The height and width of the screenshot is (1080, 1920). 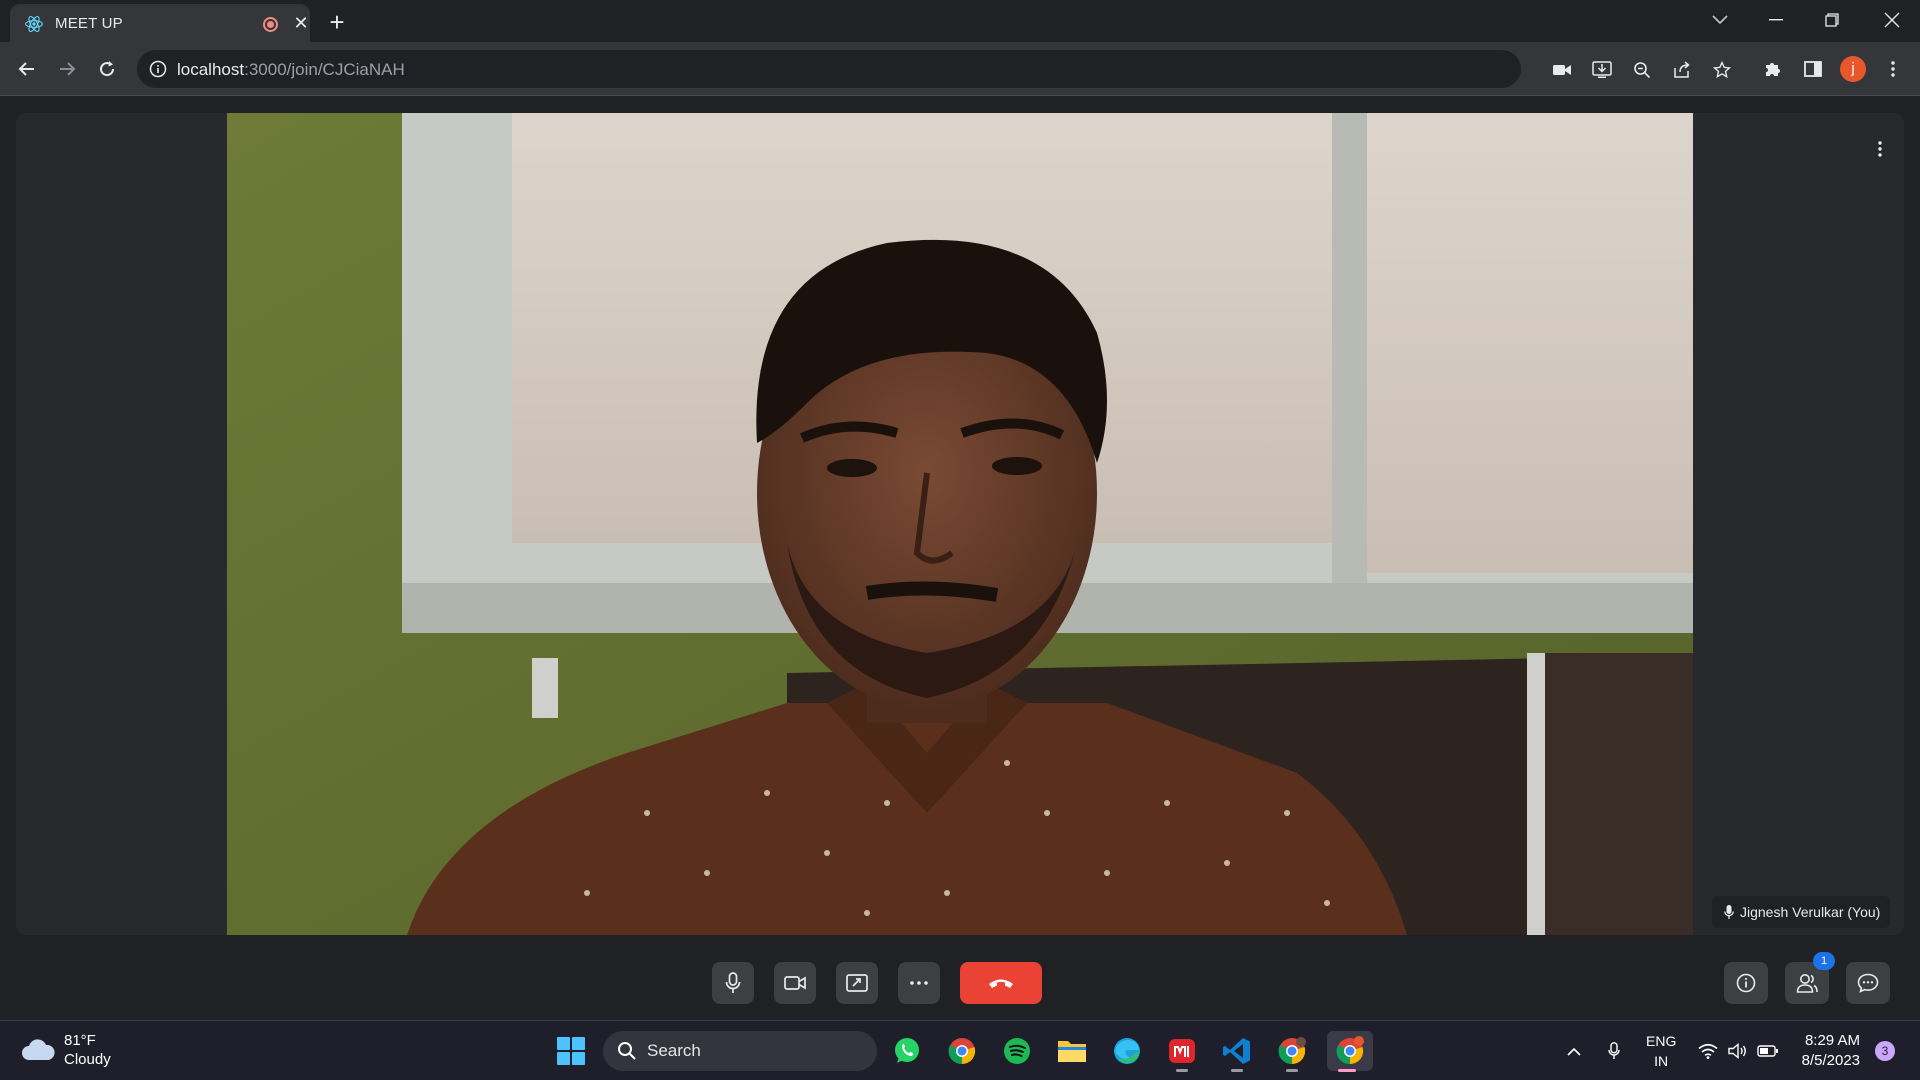 What do you see at coordinates (674, 1050) in the screenshot?
I see `search-label: Search` at bounding box center [674, 1050].